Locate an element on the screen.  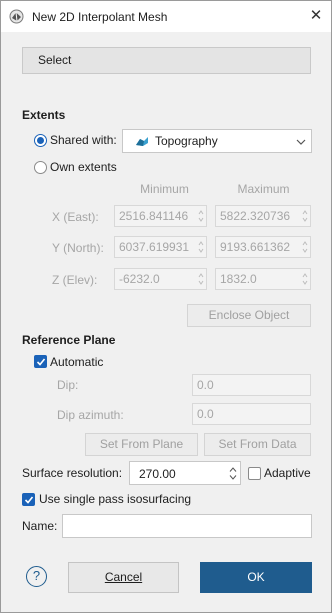
y-max-field: 9193.661362 is located at coordinates (263, 247).